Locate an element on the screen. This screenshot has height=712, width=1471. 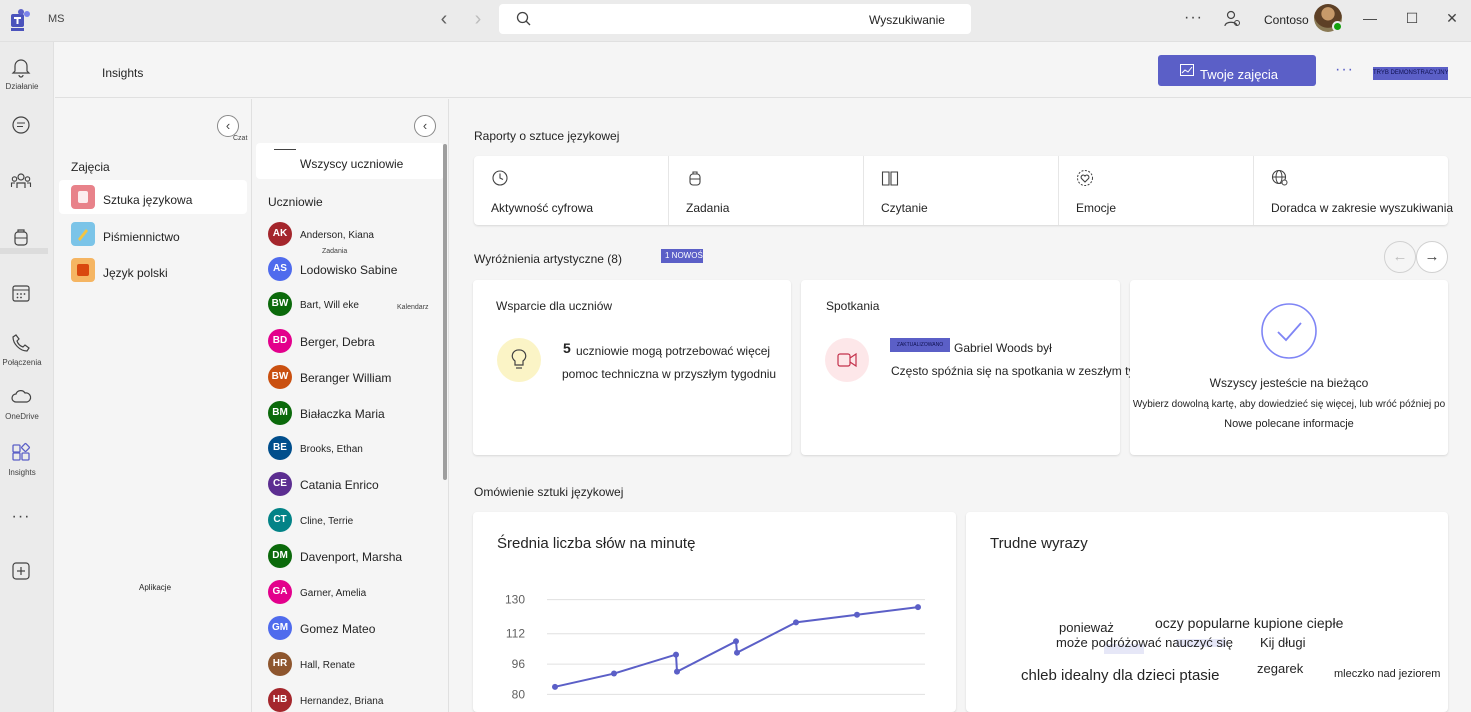
student-list-item: BM Białaczka Maria is located at coordinates (355, 416).